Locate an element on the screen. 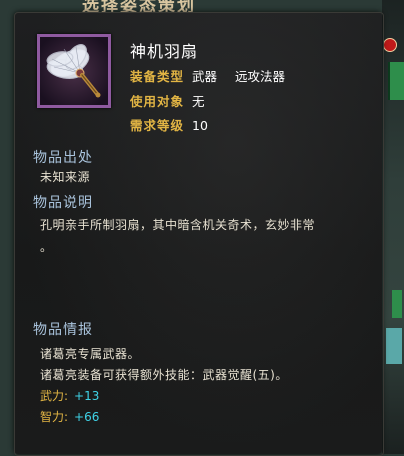 Image resolution: width=404 pixels, height=456 pixels. info-text: 诸葛亮专属武器。 is located at coordinates (90, 354).